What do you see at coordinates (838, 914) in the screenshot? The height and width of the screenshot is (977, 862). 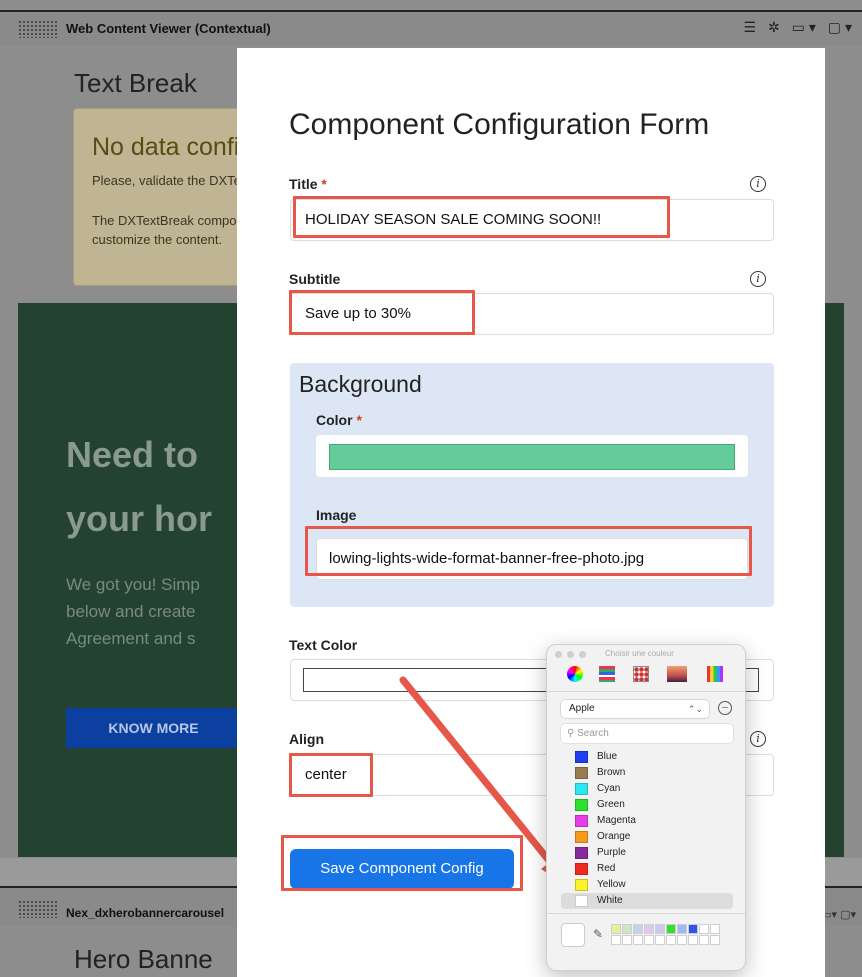 I see `portlet-menu-icons: ▭▾ ▢▾` at bounding box center [838, 914].